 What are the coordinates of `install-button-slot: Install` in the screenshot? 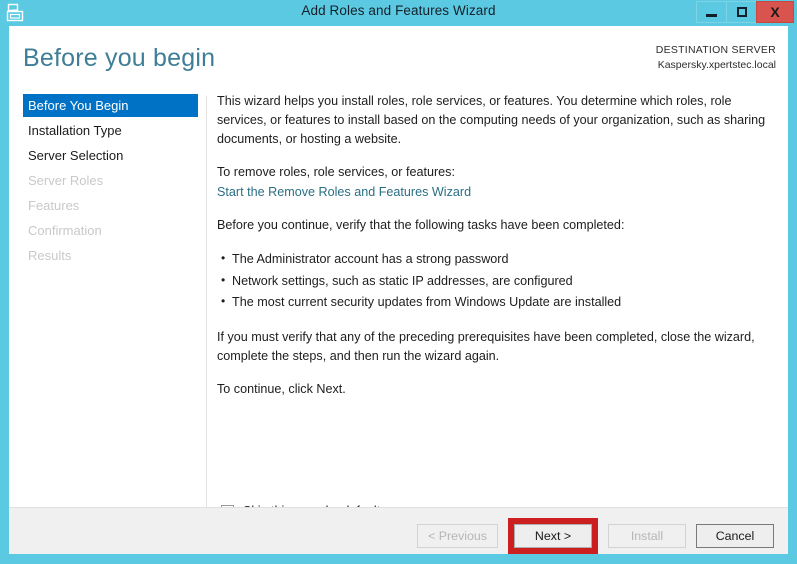 It's located at (647, 536).